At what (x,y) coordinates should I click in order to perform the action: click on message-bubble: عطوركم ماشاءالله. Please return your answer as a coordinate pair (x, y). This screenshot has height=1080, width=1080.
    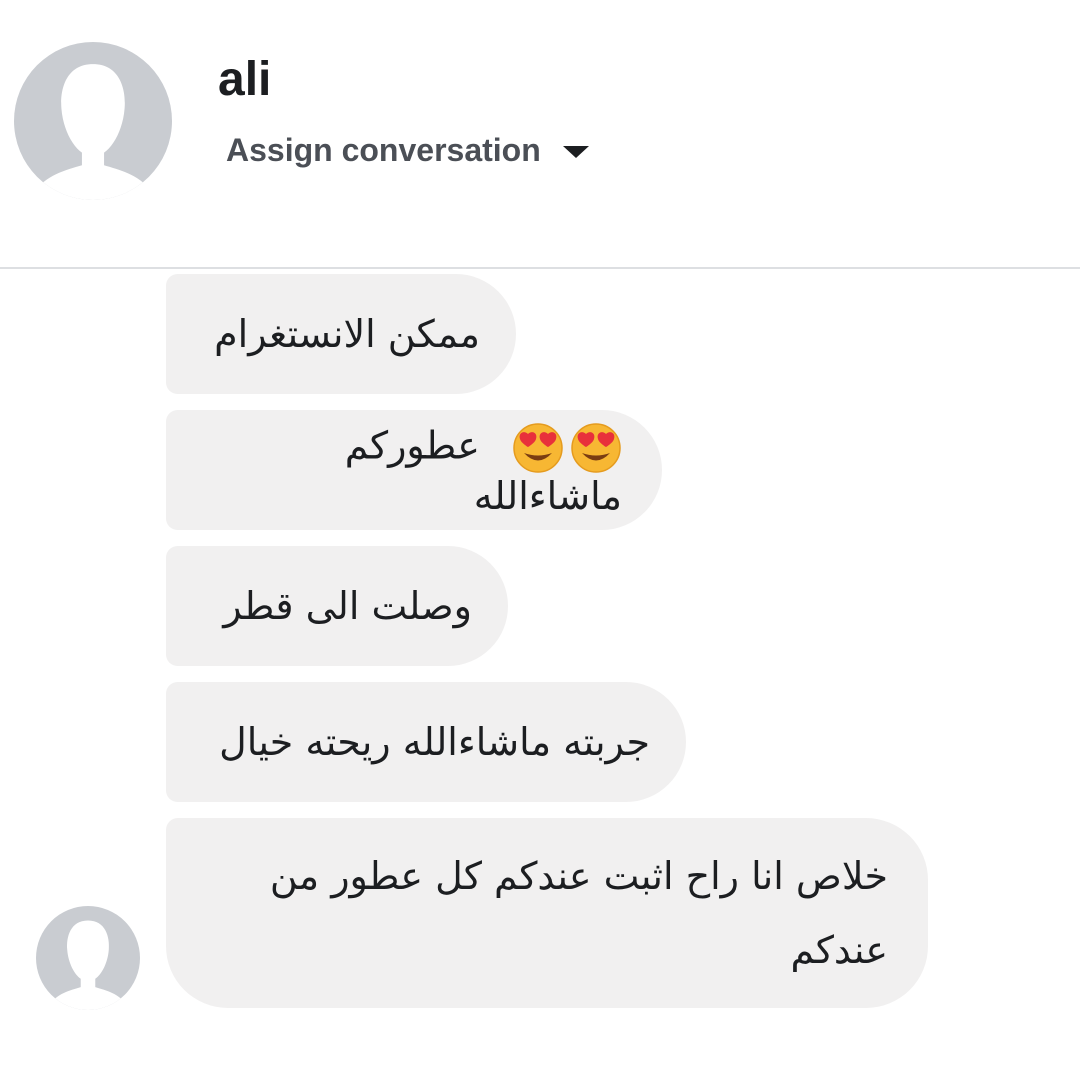
    Looking at the image, I should click on (414, 470).